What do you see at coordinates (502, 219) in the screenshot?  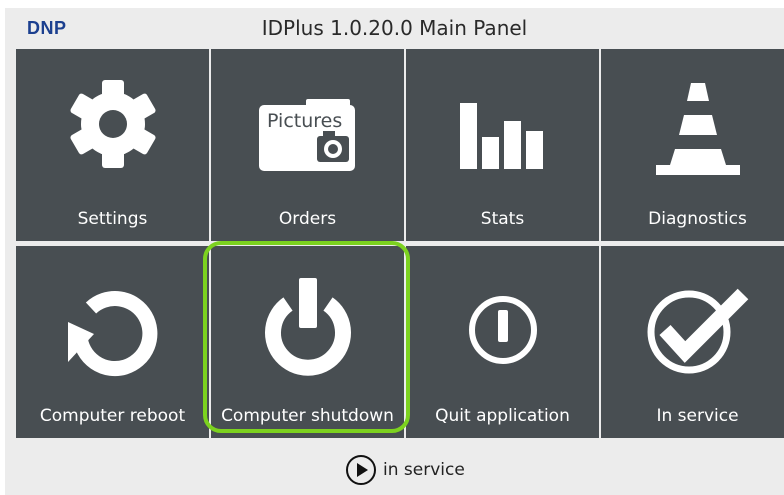 I see `stats-label: Stats` at bounding box center [502, 219].